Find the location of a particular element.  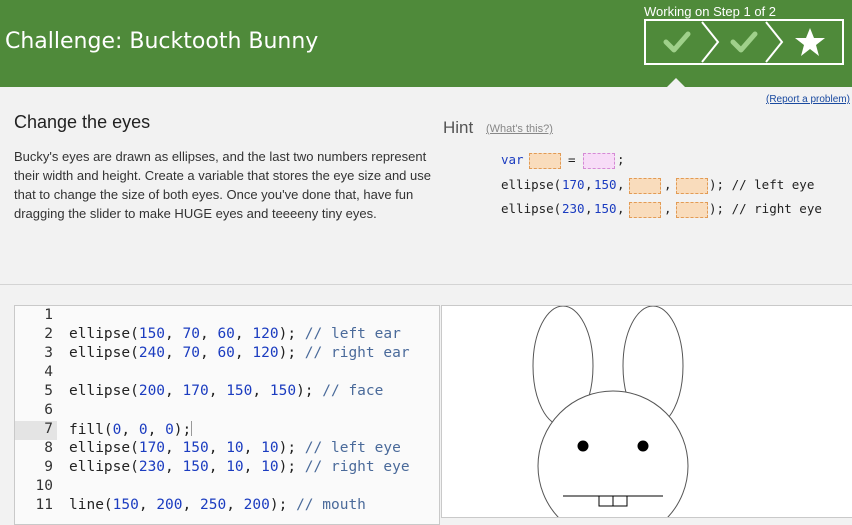

star-icon is located at coordinates (810, 42).